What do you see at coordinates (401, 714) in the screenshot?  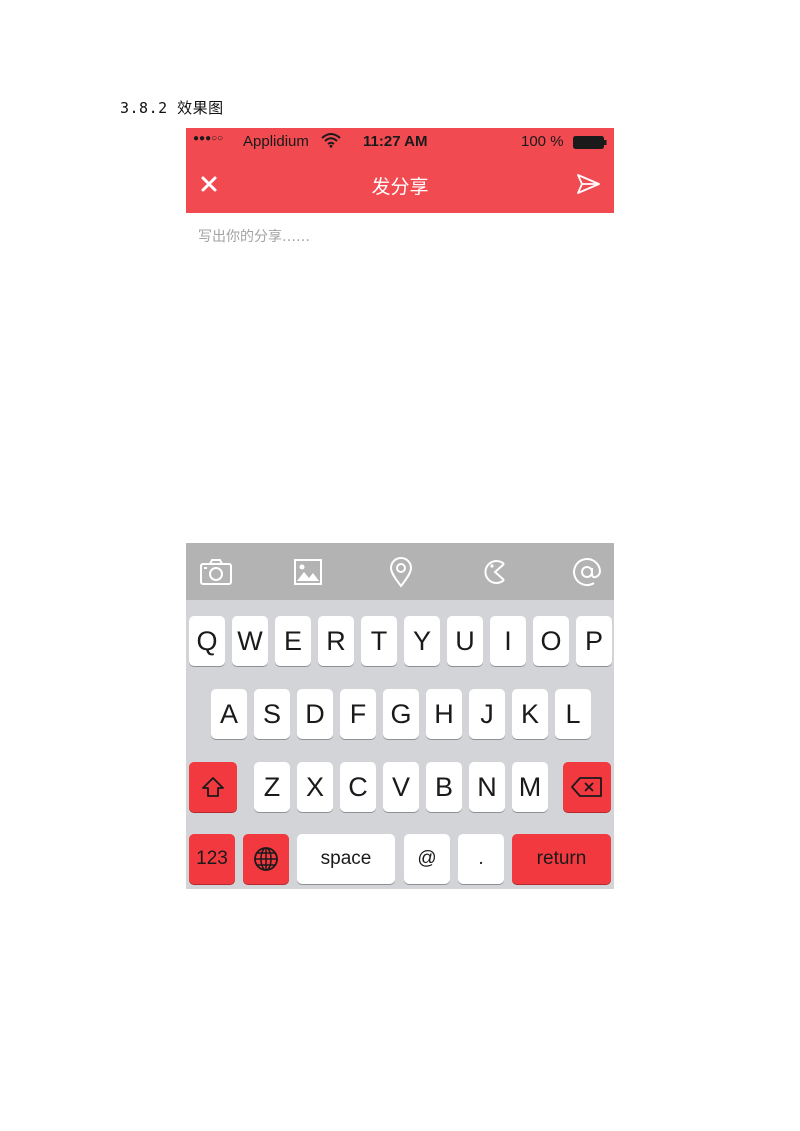 I see `key-g: G` at bounding box center [401, 714].